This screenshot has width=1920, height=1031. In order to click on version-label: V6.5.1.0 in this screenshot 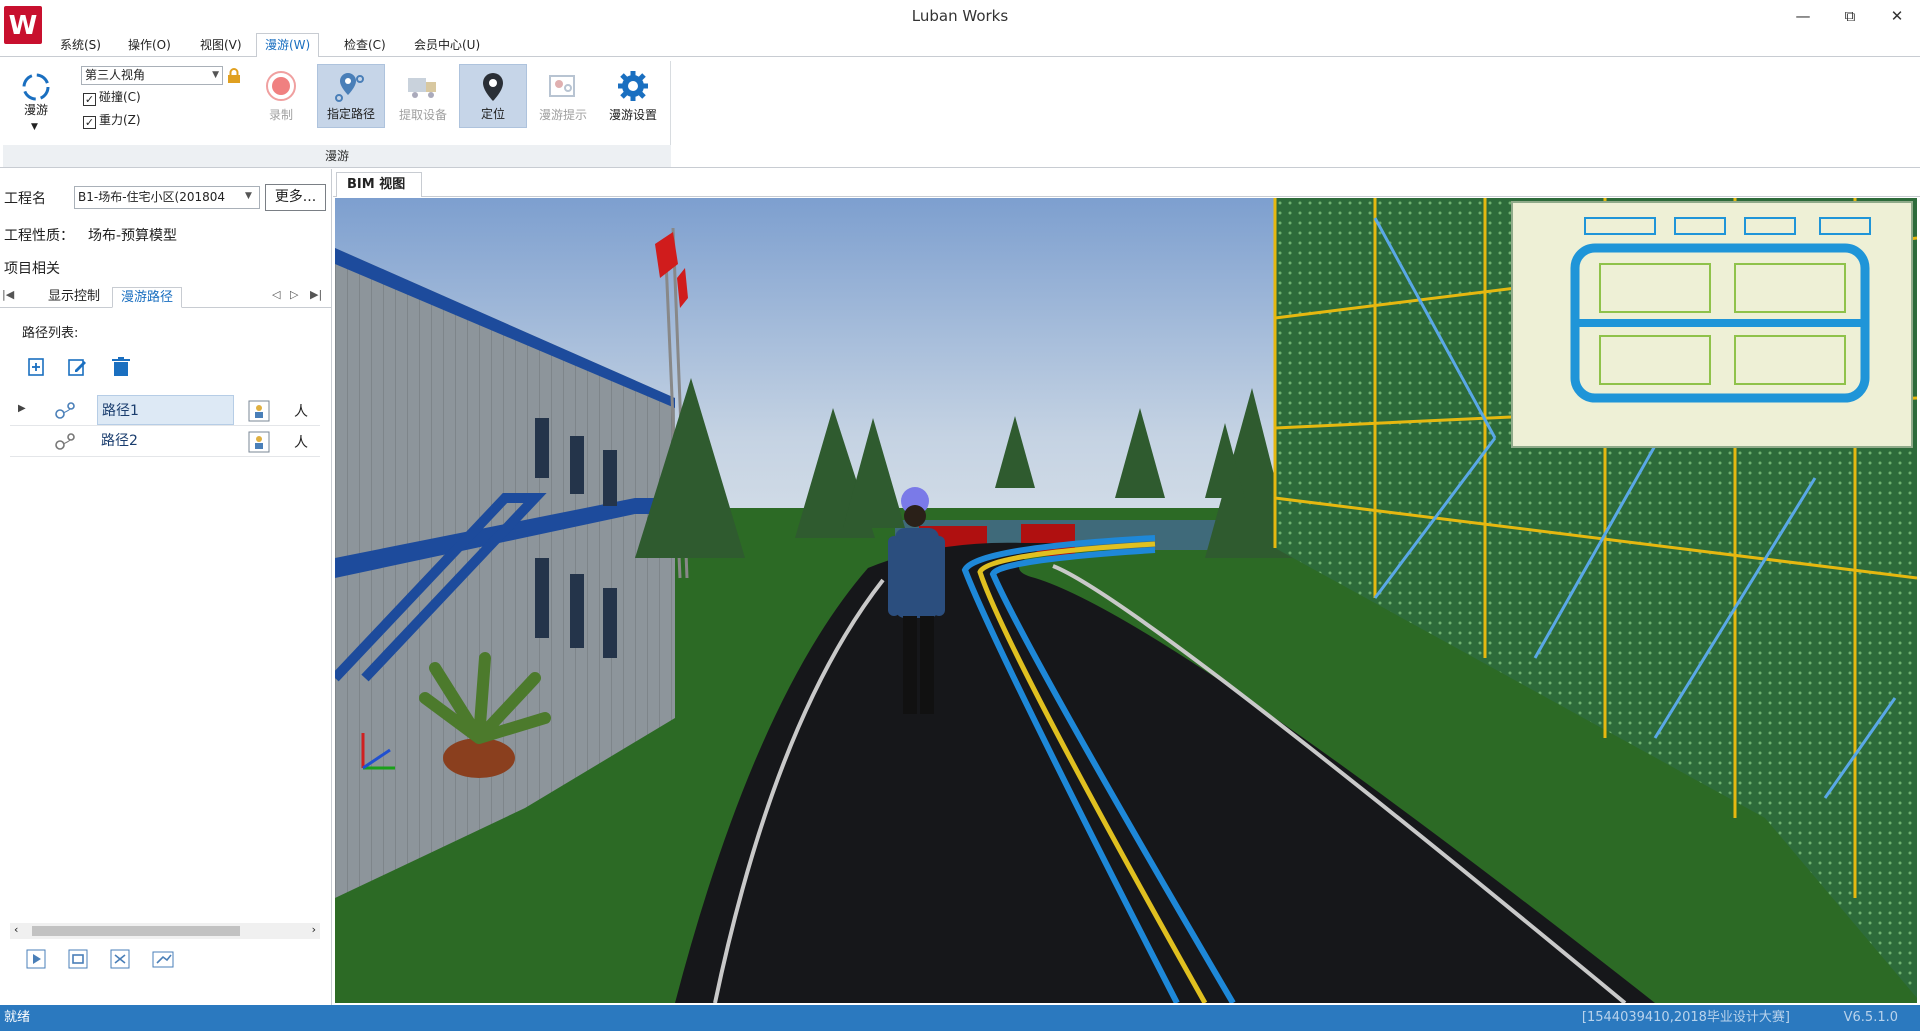, I will do `click(1870, 1017)`.